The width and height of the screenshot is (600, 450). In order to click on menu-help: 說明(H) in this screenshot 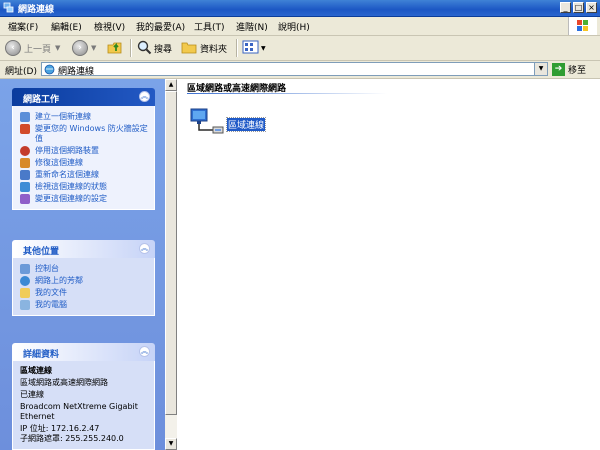, I will do `click(294, 26)`.